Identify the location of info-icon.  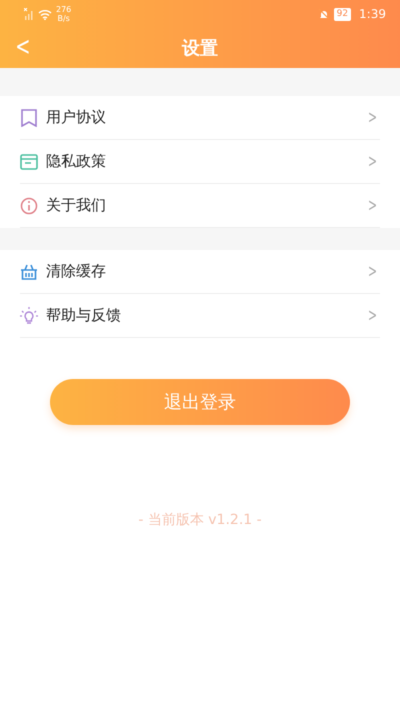
(29, 205).